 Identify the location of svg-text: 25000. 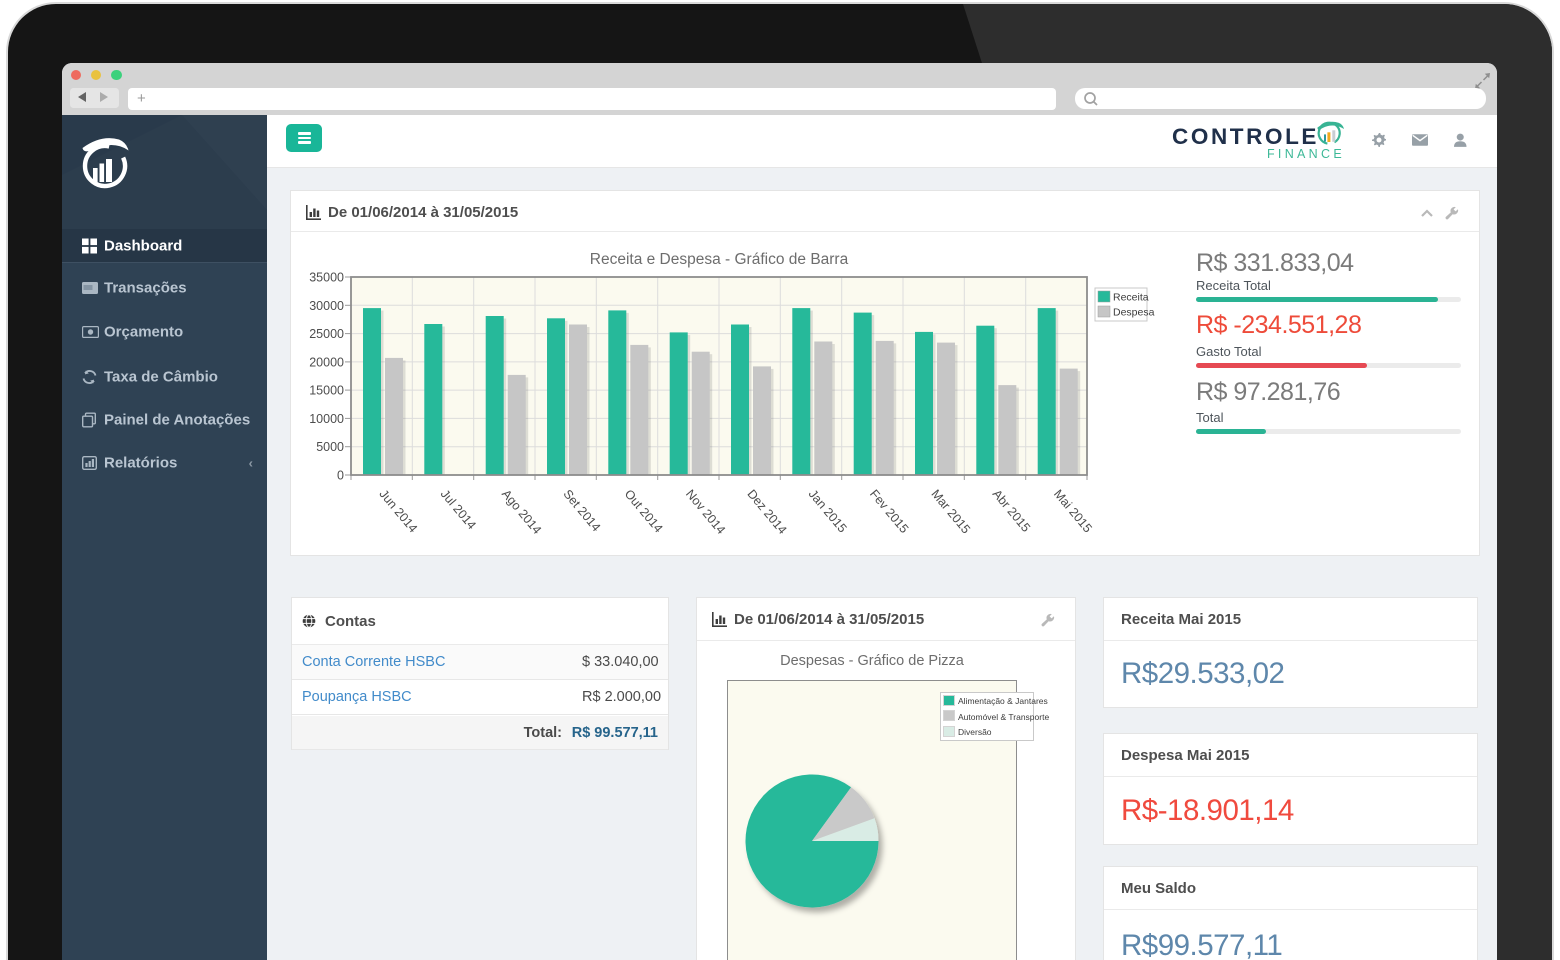
(326, 334).